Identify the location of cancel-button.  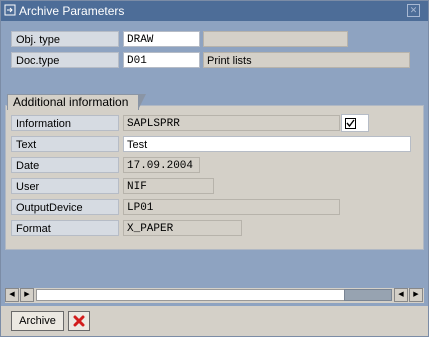
(79, 321).